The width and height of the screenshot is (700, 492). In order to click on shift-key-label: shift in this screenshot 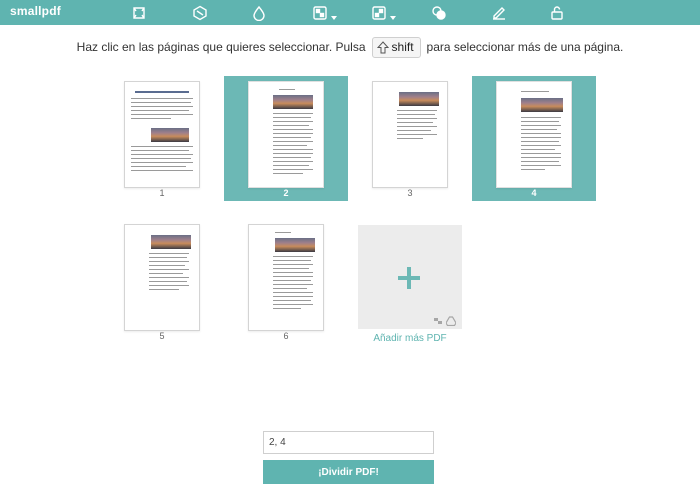, I will do `click(402, 47)`.